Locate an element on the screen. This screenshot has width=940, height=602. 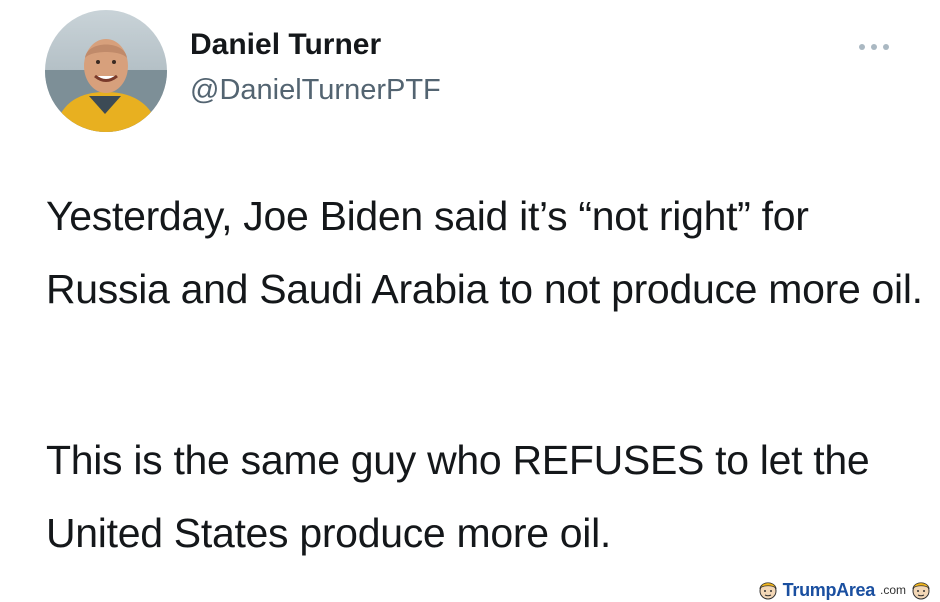
more-options-icon is located at coordinates (874, 47).